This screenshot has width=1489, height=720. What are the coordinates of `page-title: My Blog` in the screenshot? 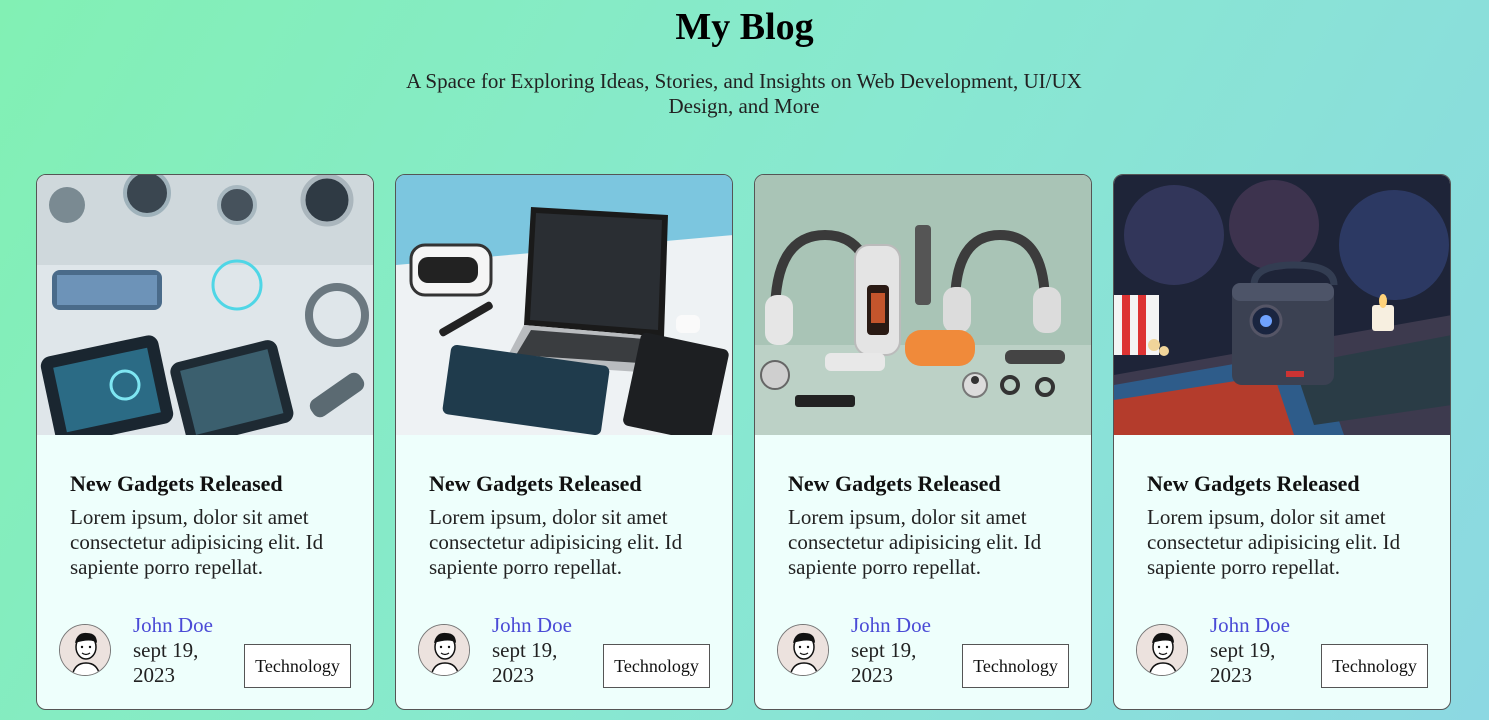 It's located at (744, 27).